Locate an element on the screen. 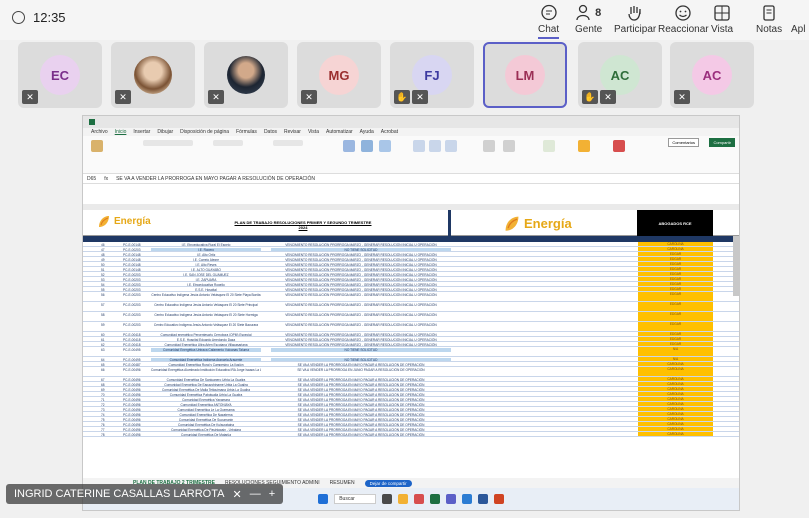 The image size is (809, 518). menu-item: Archivo is located at coordinates (99, 132).